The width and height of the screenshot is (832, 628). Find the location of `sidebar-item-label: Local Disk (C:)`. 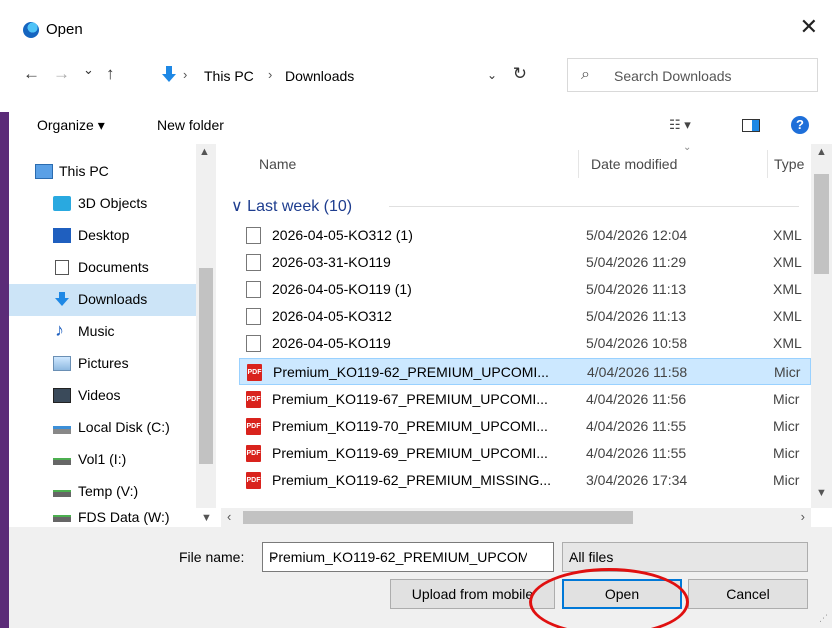

sidebar-item-label: Local Disk (C:) is located at coordinates (124, 427).